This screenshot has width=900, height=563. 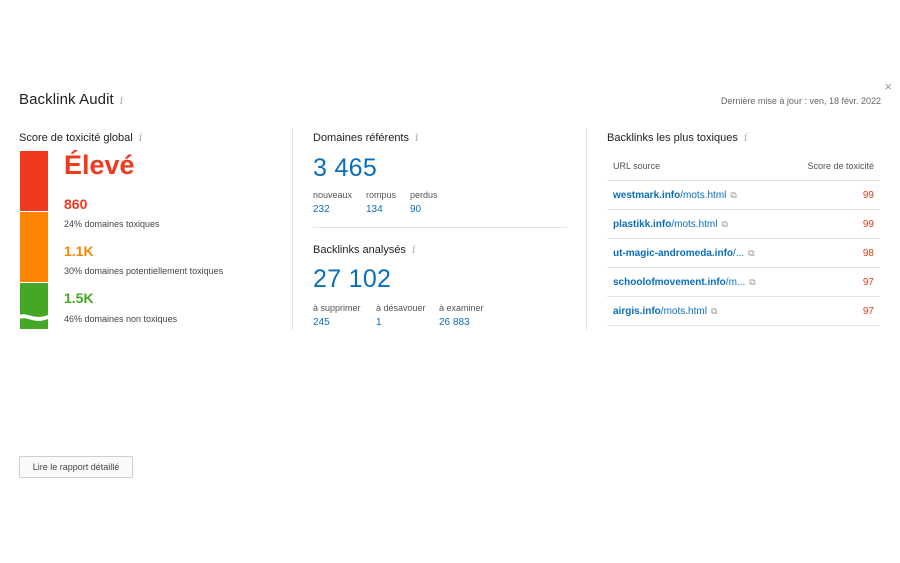 I want to click on stat-value-to-review: 26 883, so click(x=454, y=322).